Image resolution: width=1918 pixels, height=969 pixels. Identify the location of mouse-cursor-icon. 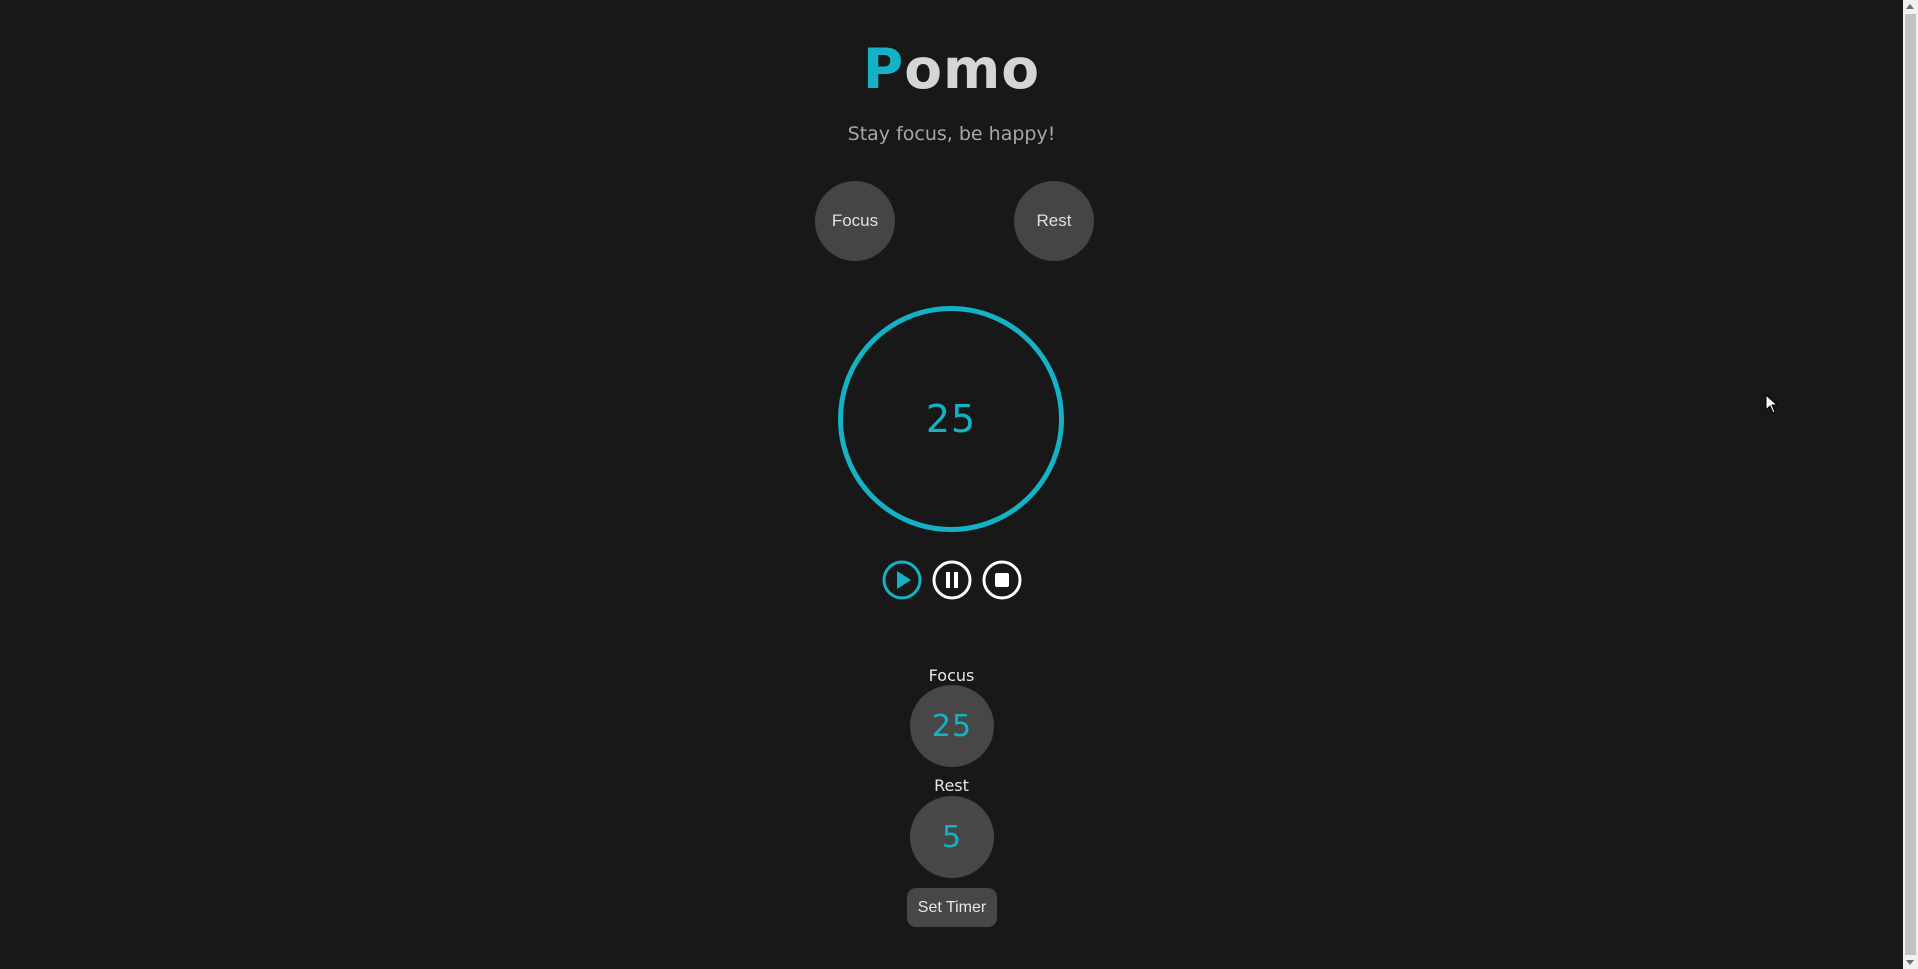
(1772, 405).